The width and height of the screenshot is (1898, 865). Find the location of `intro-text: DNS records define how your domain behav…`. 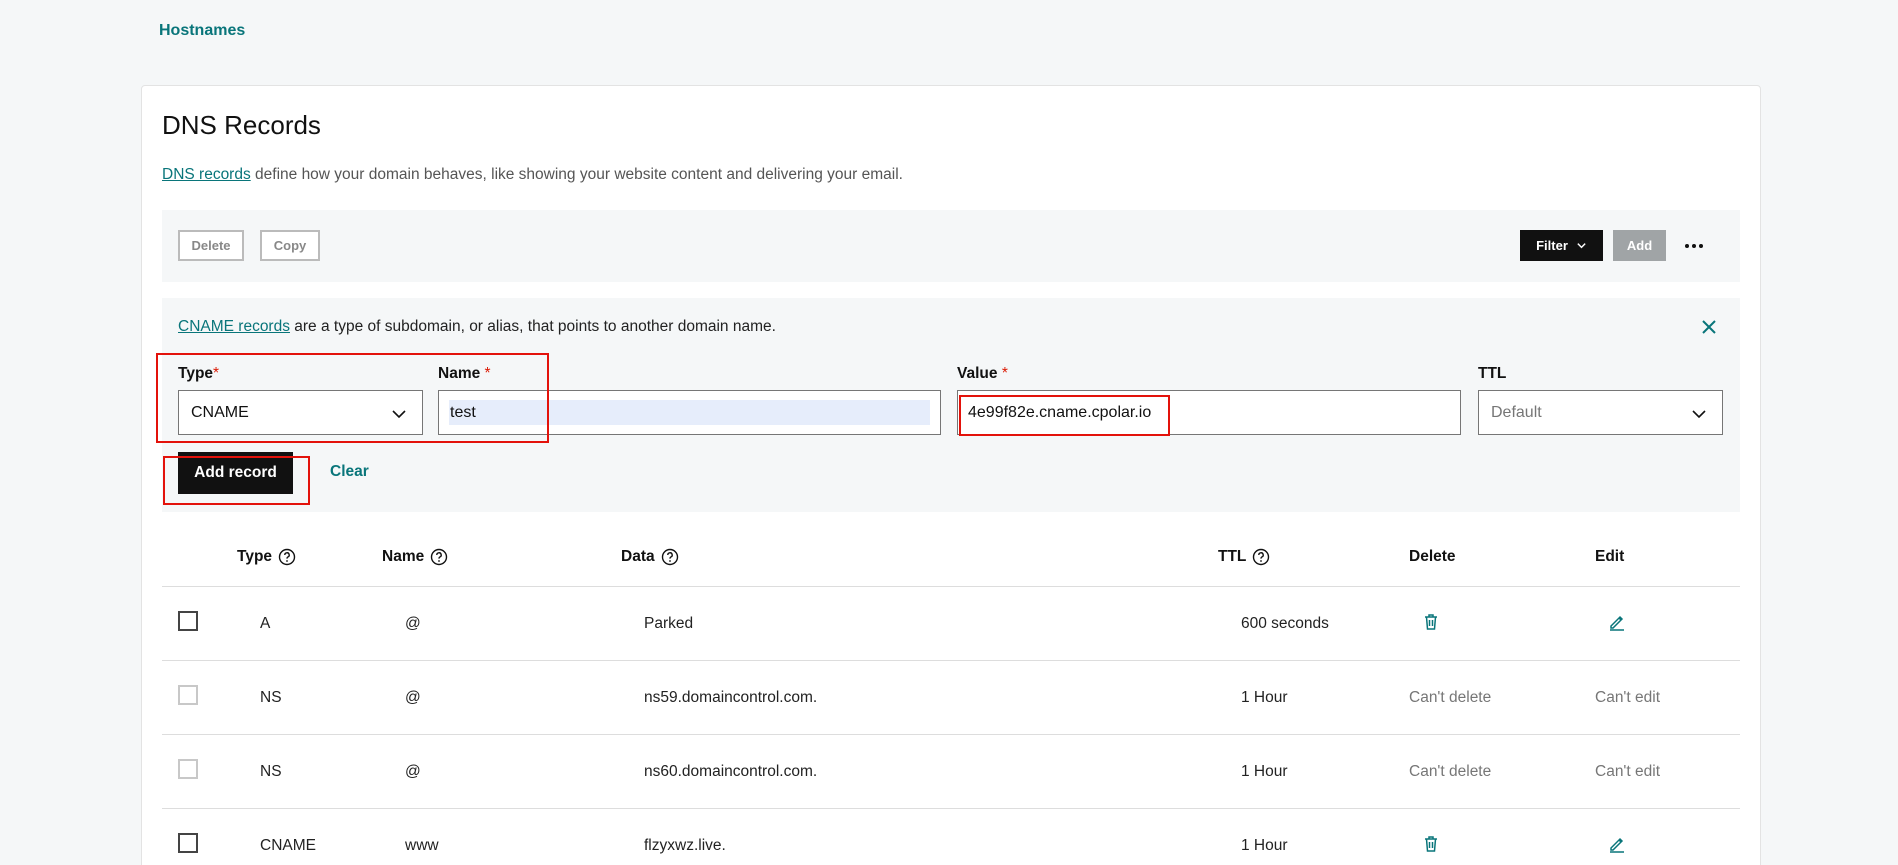

intro-text: DNS records define how your domain behav… is located at coordinates (532, 175).